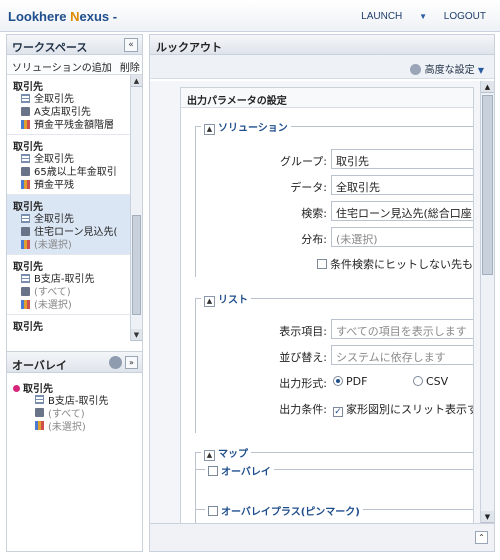 The width and height of the screenshot is (500, 560). What do you see at coordinates (446, 68) in the screenshot?
I see `advanced-settings-button: 高度な設定 ▼` at bounding box center [446, 68].